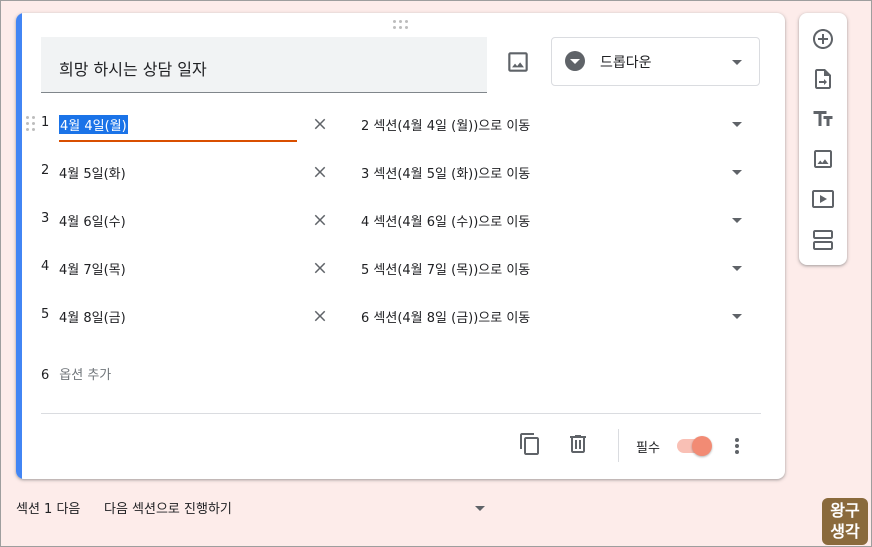 This screenshot has height=547, width=872. I want to click on option-input: 4월 5일(화), so click(92, 172).